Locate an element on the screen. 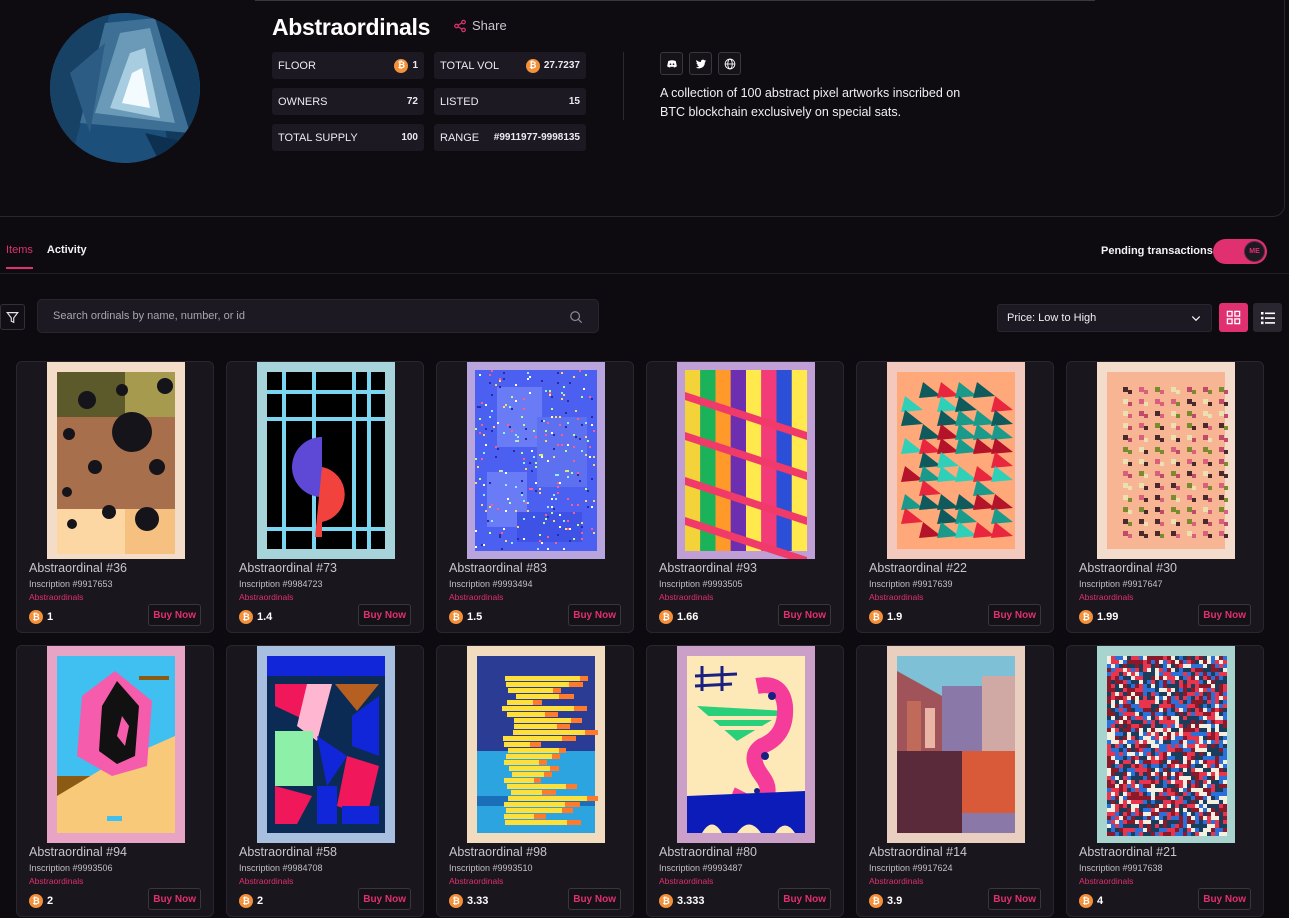 Image resolution: width=1289 pixels, height=918 pixels. ordinal-name: Abstraordinal #98 is located at coordinates (498, 852).